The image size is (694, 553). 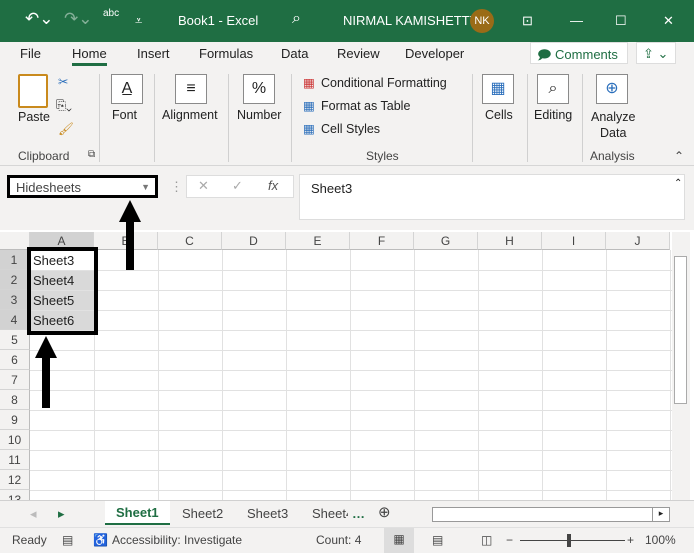 I want to click on copy-icon: ⎘⌄, so click(x=64, y=105).